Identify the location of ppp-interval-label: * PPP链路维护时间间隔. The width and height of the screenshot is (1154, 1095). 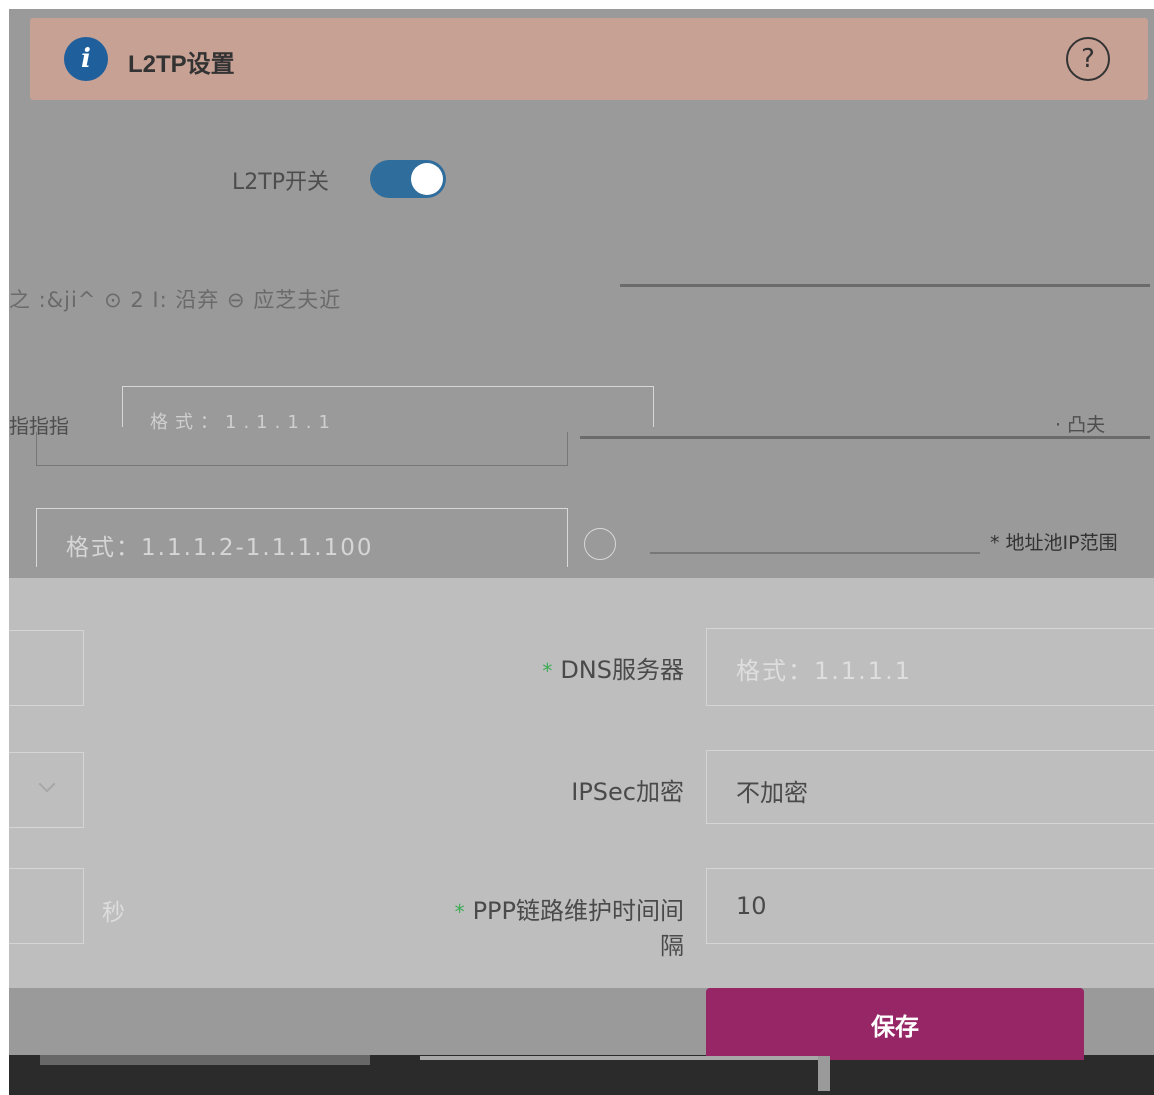
(569, 928).